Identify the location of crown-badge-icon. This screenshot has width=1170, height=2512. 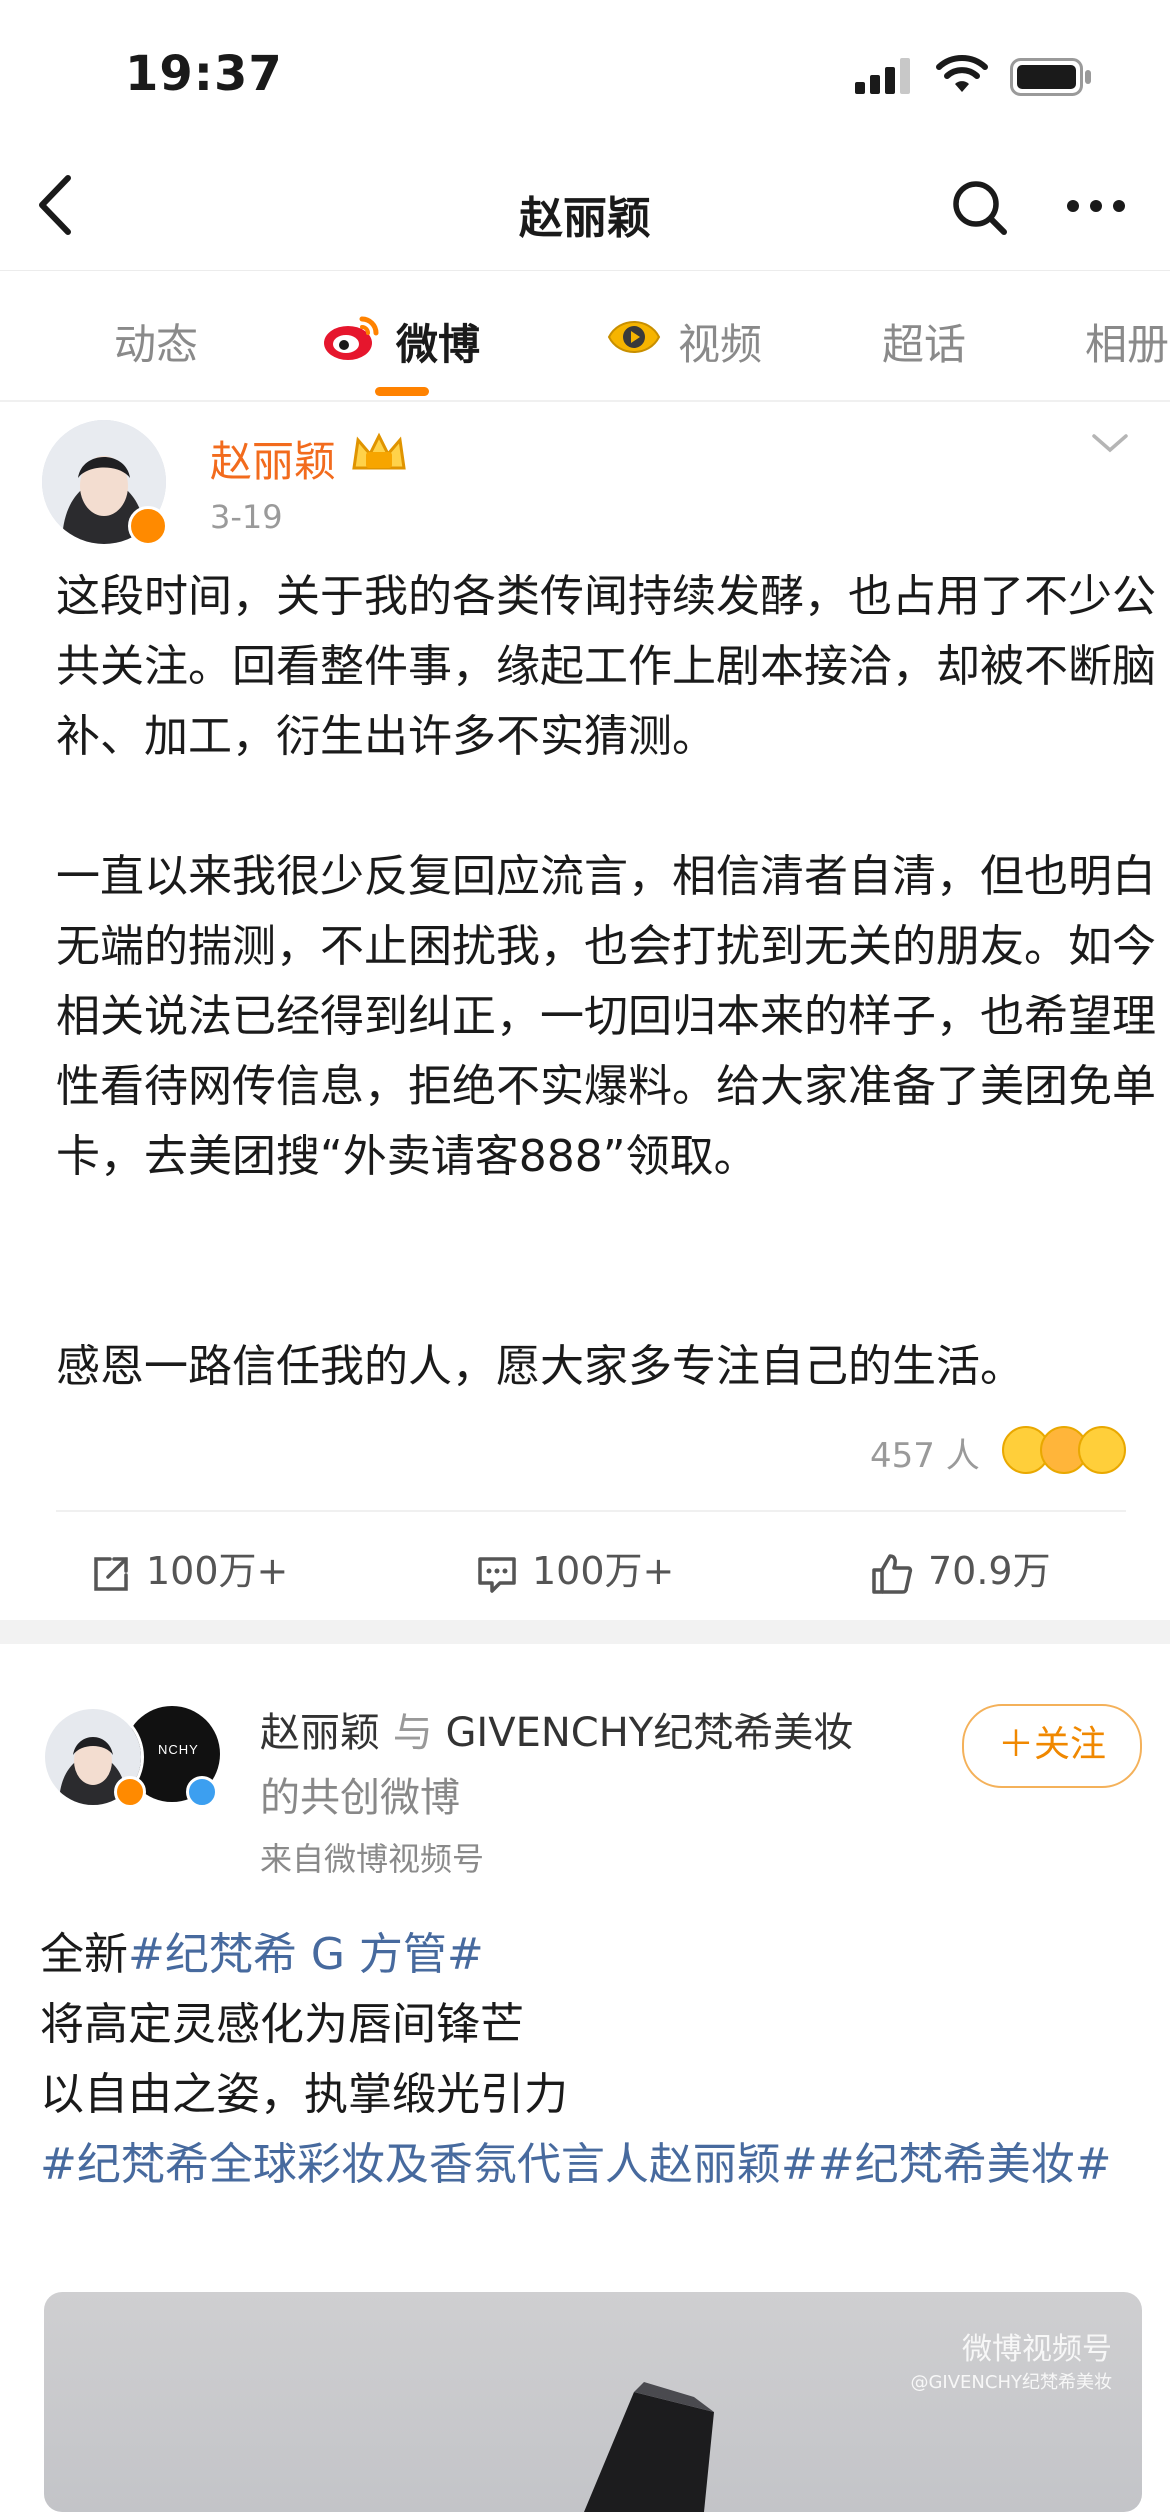
(379, 451).